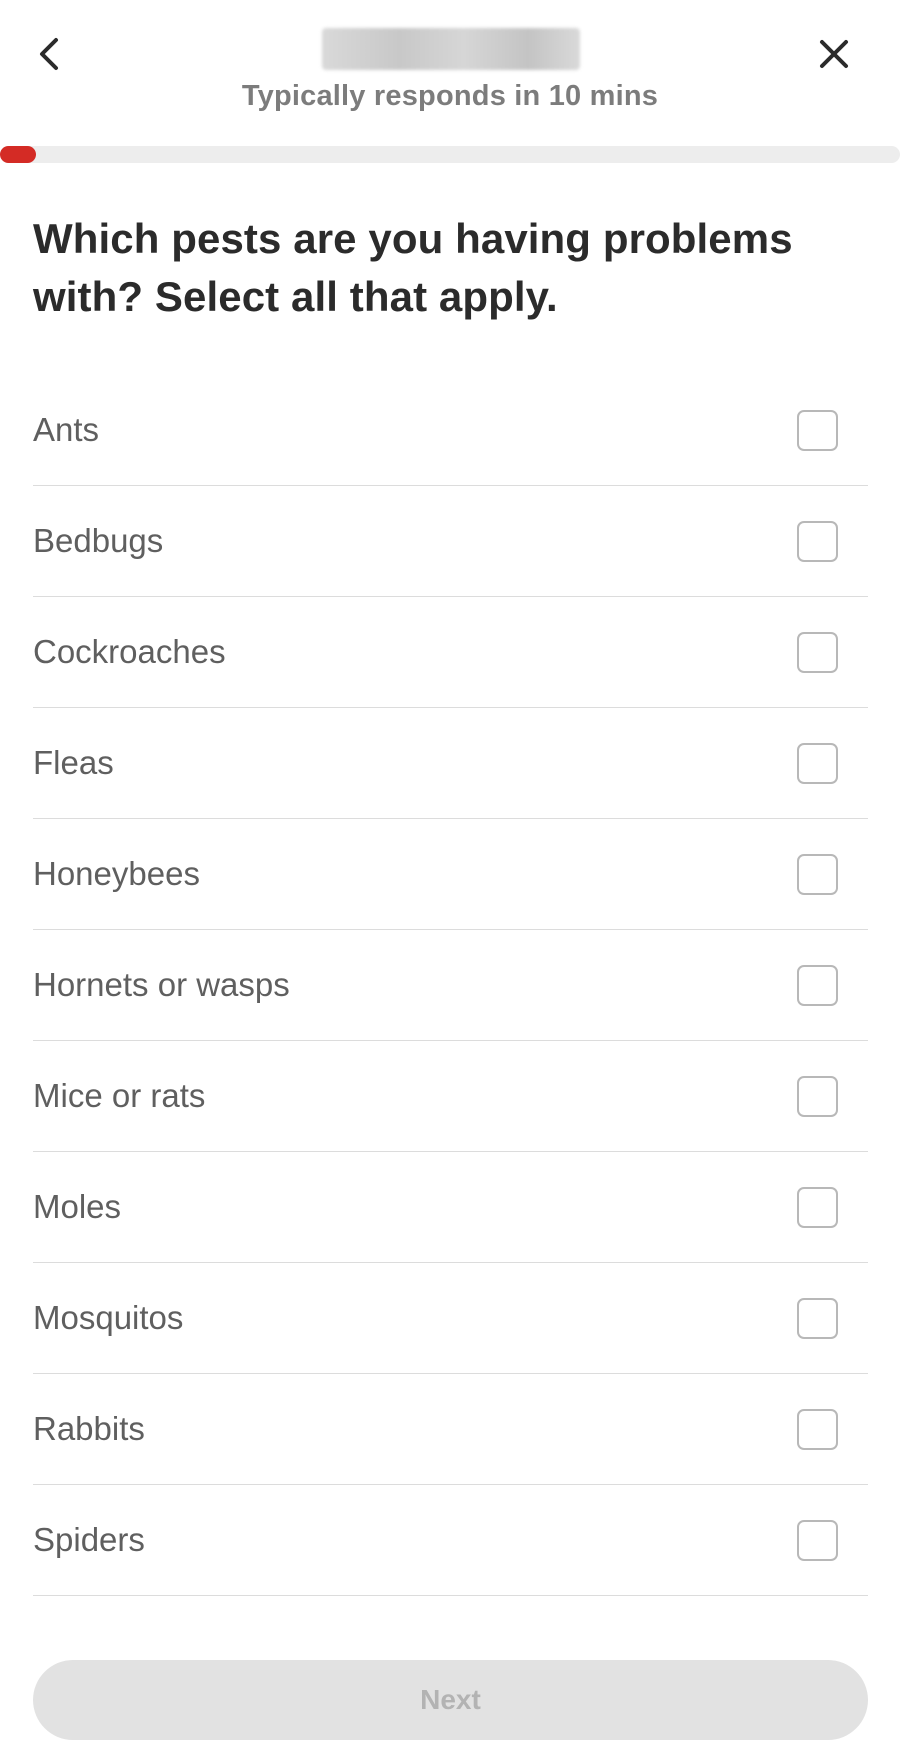 The width and height of the screenshot is (900, 1760). What do you see at coordinates (66, 429) in the screenshot?
I see `pest-option-label: Ants` at bounding box center [66, 429].